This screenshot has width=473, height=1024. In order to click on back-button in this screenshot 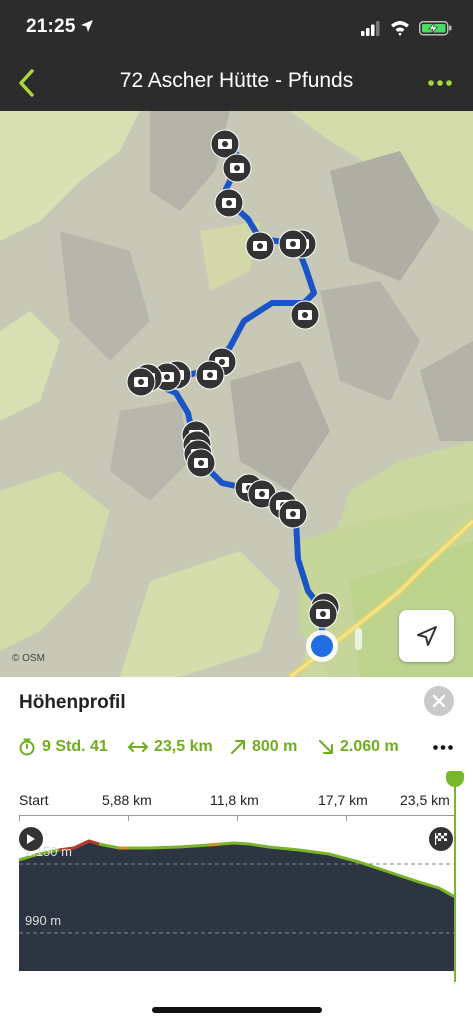, I will do `click(26, 83)`.